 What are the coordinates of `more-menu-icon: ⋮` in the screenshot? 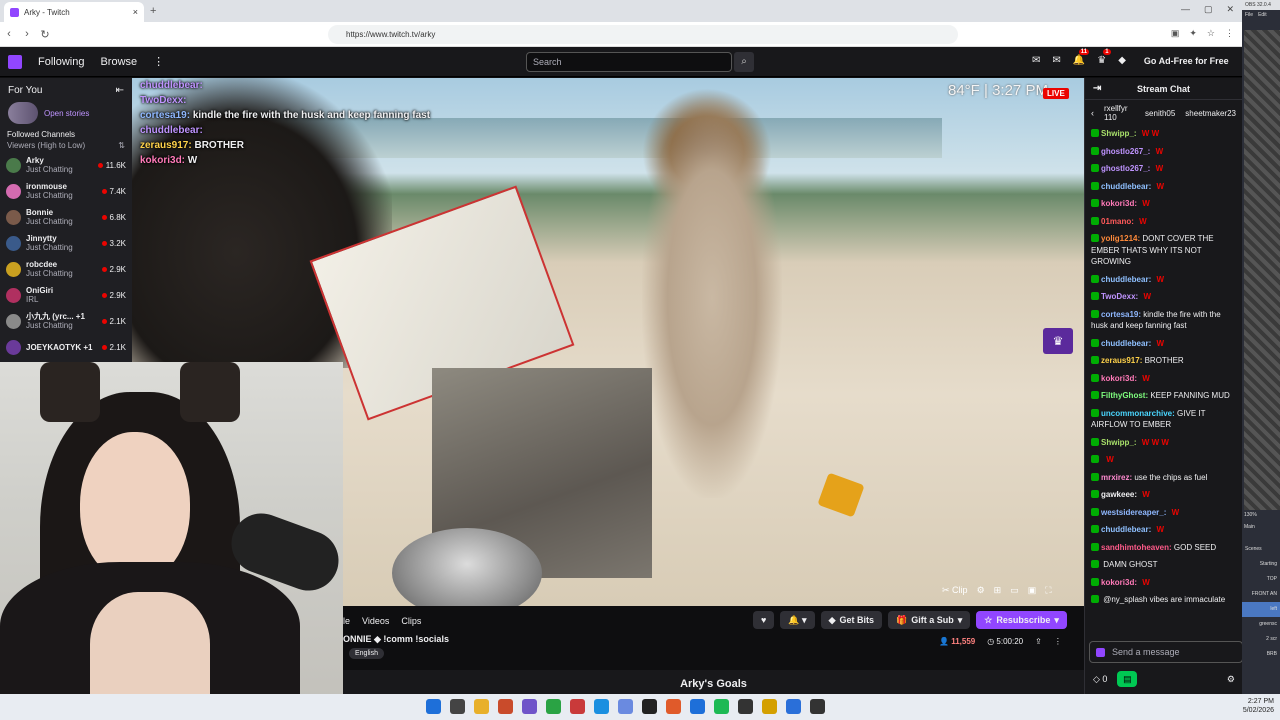 It's located at (158, 61).